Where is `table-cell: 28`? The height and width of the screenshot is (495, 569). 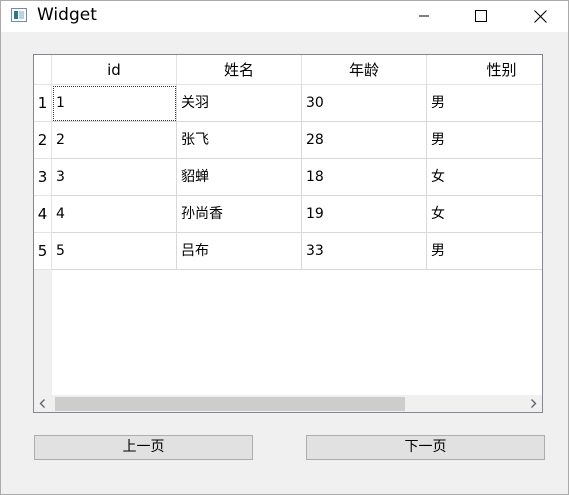 table-cell: 28 is located at coordinates (364, 140).